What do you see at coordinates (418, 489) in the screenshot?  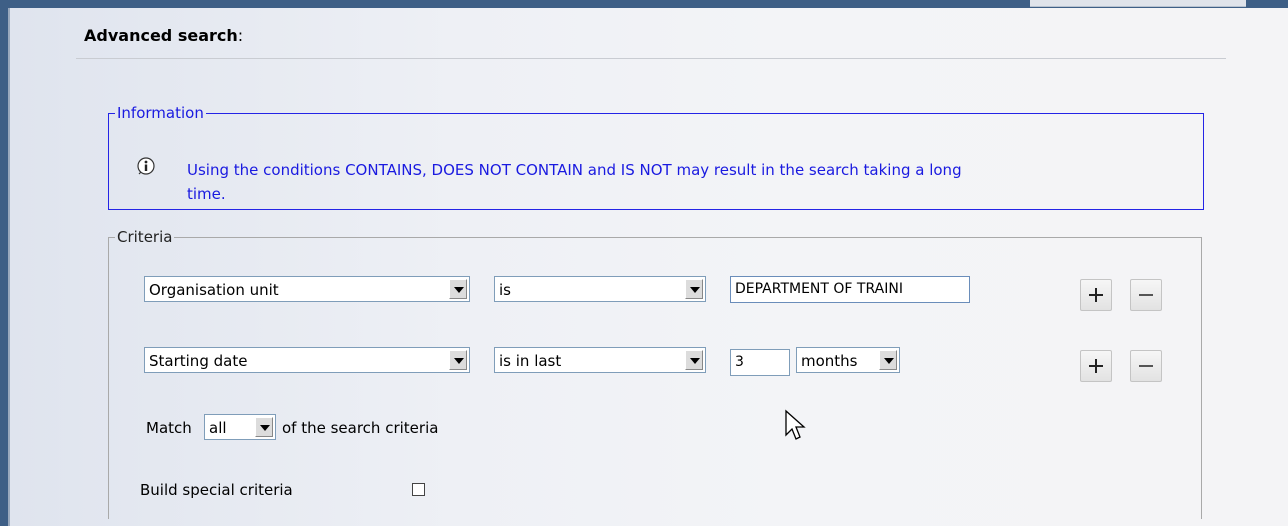 I see `special-criteria-checkbox` at bounding box center [418, 489].